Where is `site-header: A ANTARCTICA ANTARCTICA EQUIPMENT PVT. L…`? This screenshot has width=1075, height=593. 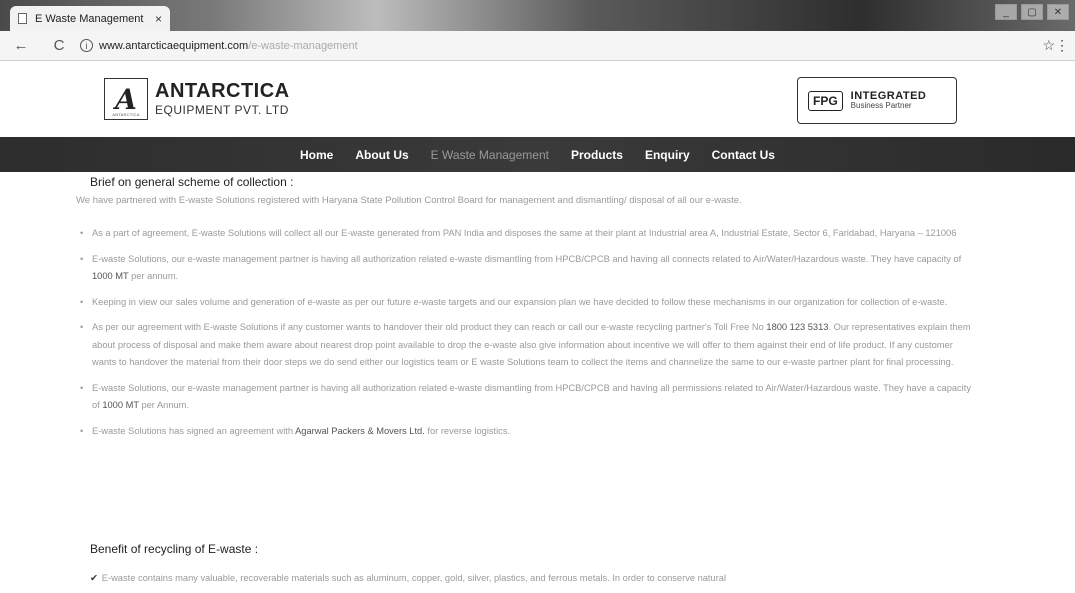
site-header: A ANTARCTICA ANTARCTICA EQUIPMENT PVT. L… is located at coordinates (537, 99).